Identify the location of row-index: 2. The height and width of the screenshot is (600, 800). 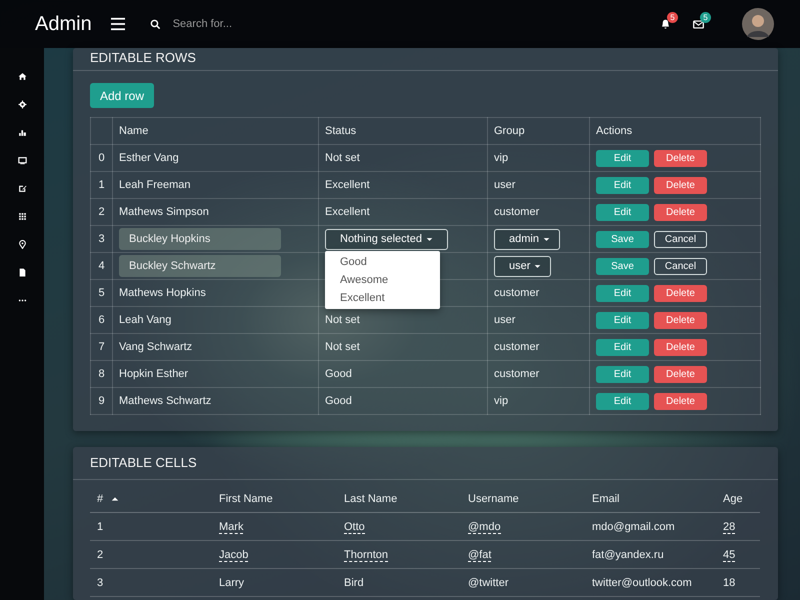
(101, 212).